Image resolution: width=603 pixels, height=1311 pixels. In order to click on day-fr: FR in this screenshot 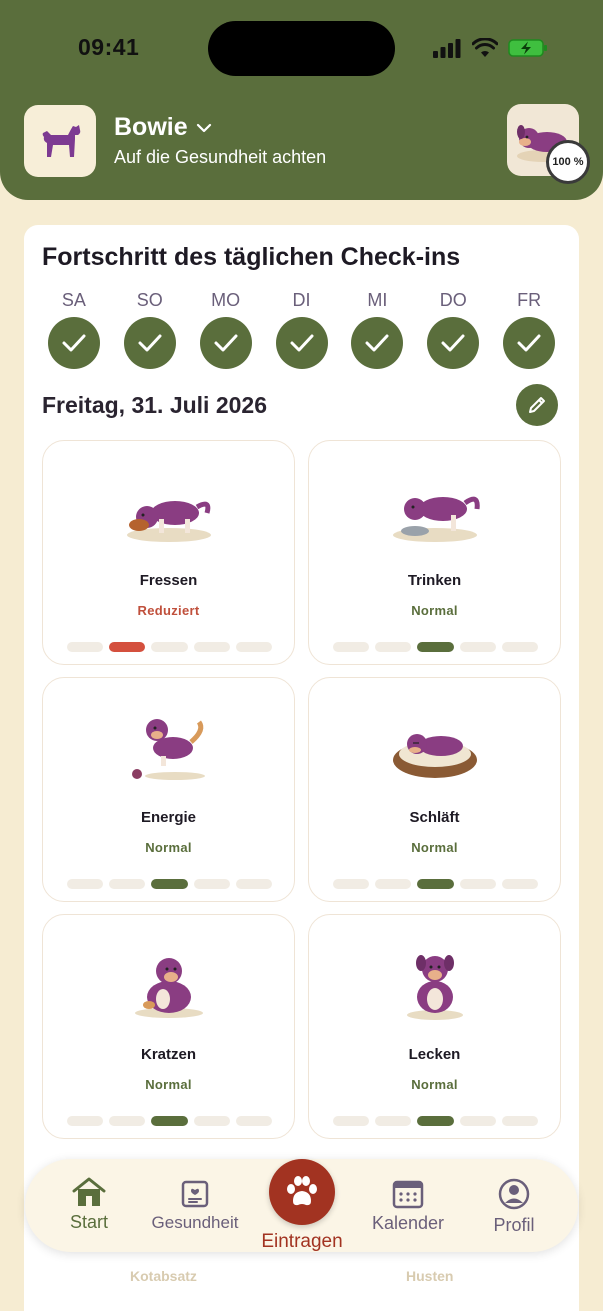, I will do `click(529, 331)`.